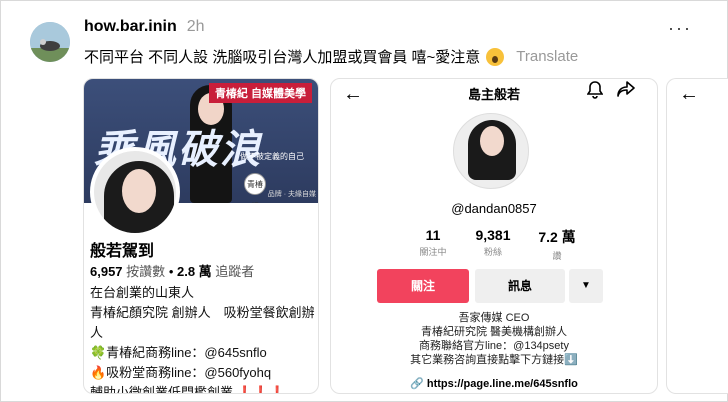  I want to click on fans-stat: 9,381 粉絲, so click(493, 242).